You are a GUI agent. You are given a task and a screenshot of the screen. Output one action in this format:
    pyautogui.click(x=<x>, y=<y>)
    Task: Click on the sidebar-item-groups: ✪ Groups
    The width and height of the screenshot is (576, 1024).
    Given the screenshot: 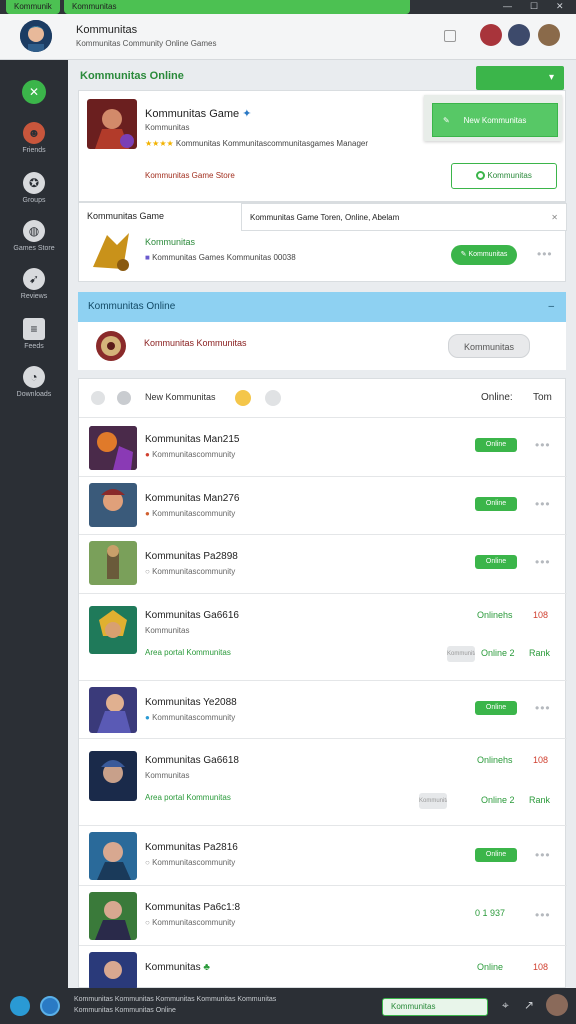 What is the action you would take?
    pyautogui.click(x=34, y=195)
    